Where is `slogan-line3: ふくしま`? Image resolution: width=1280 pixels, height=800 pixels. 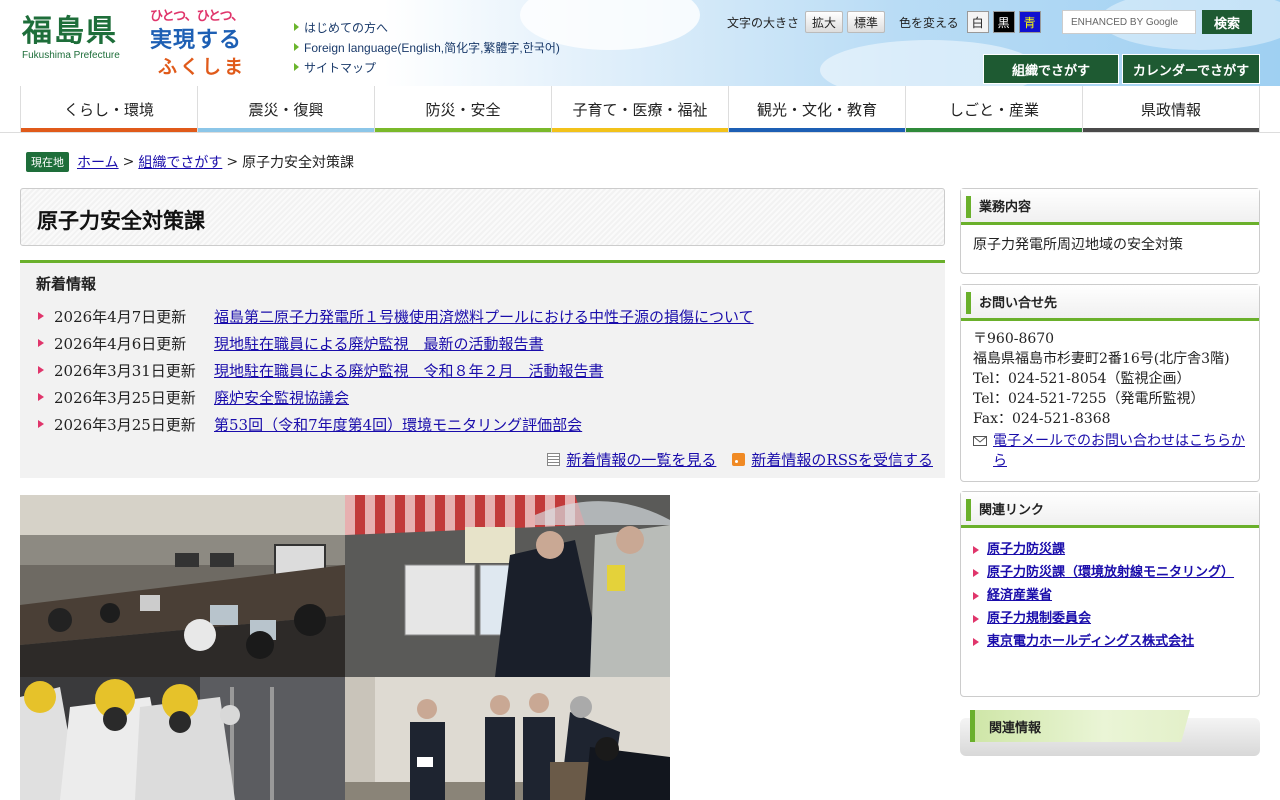 slogan-line3: ふくしま is located at coordinates (202, 67).